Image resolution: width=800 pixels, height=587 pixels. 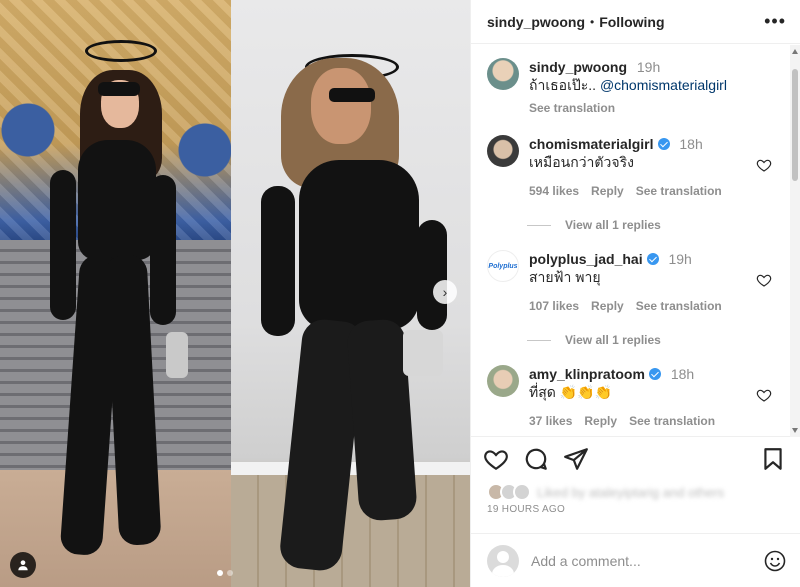 I want to click on comment-icon, so click(x=536, y=459).